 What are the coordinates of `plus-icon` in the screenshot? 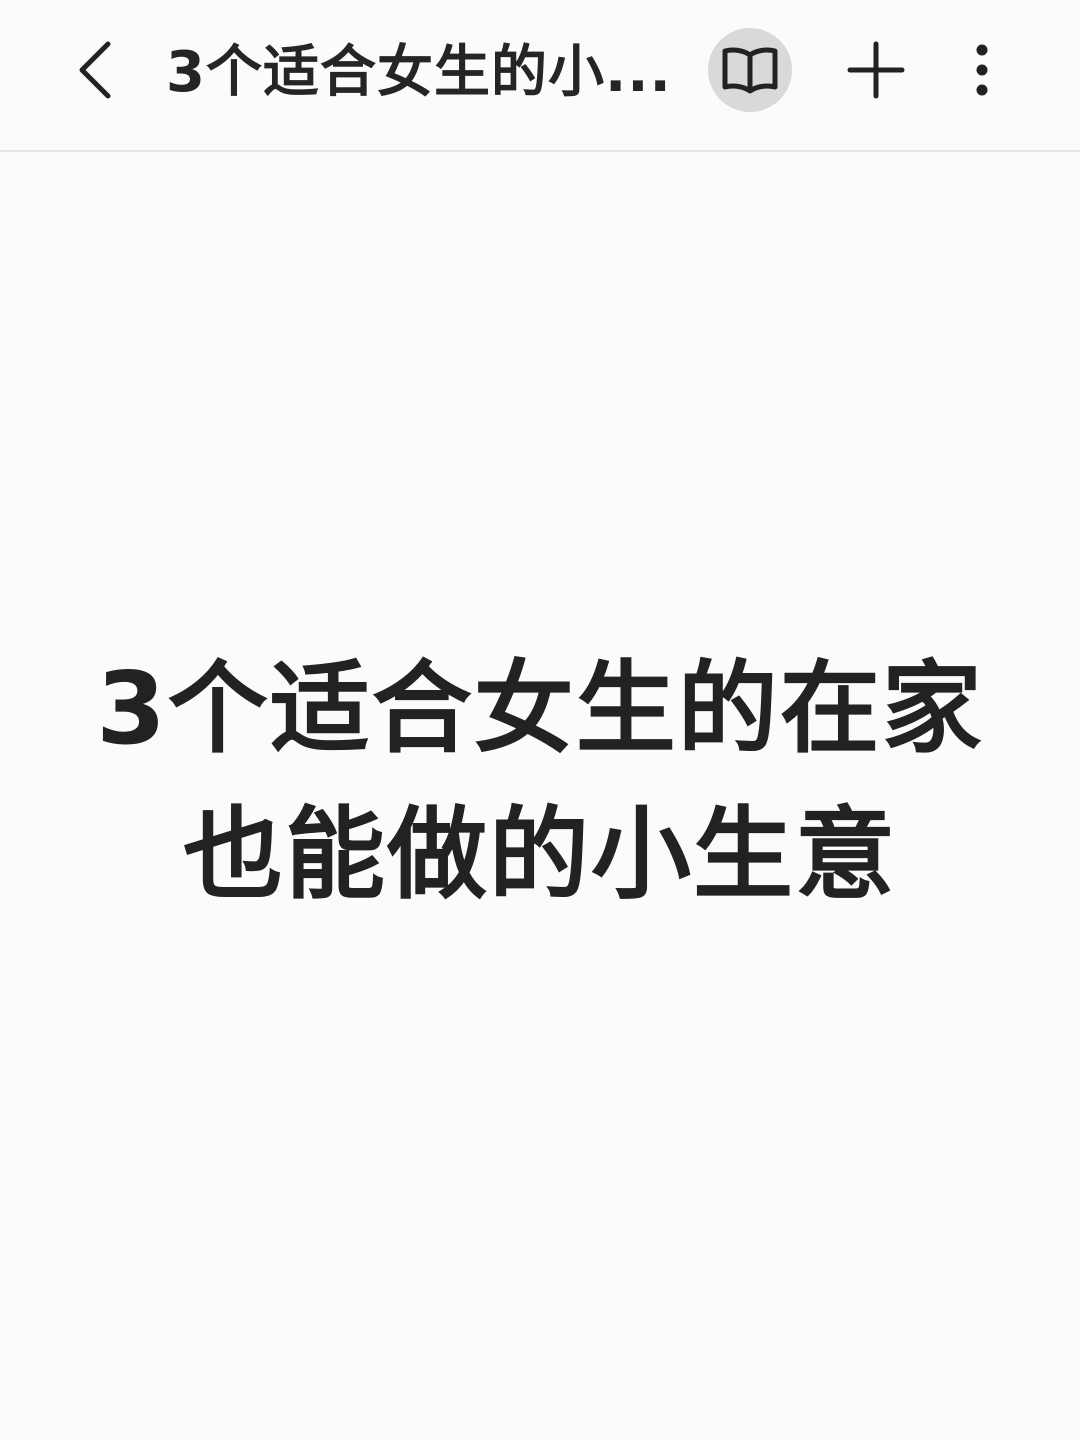 It's located at (876, 70).